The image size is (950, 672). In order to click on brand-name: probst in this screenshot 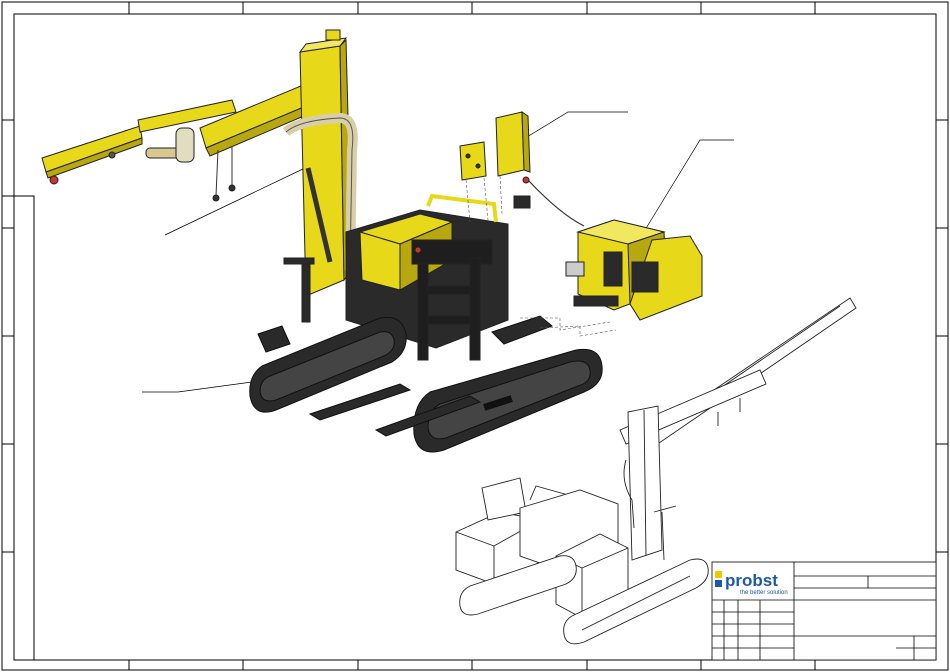, I will do `click(751, 580)`.